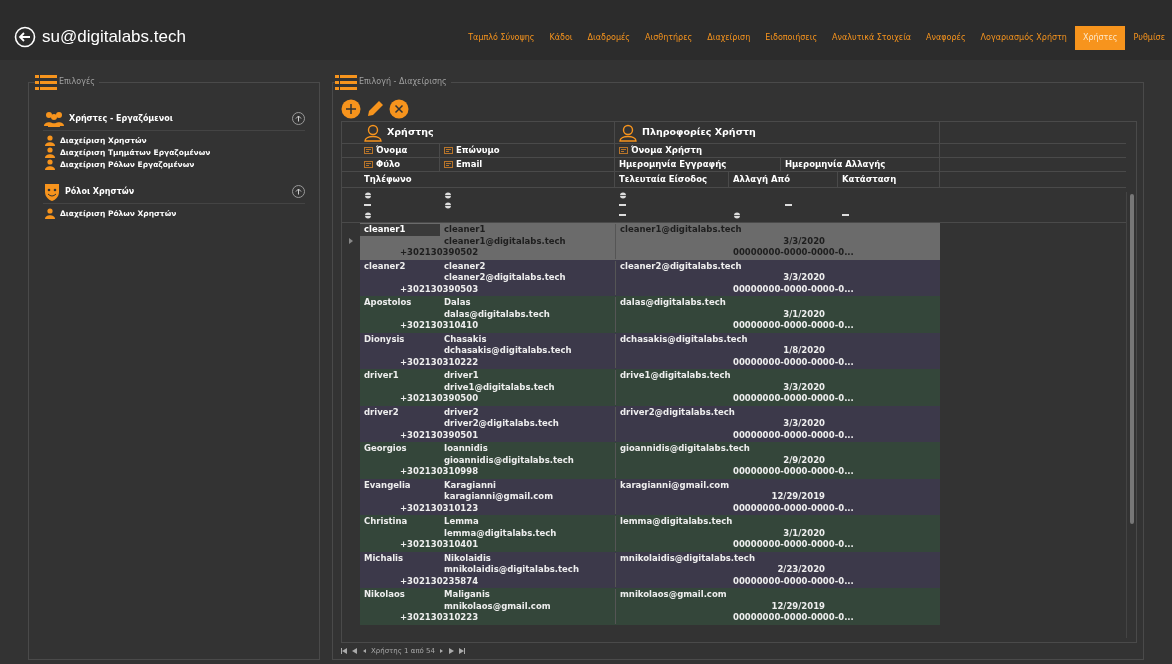  I want to click on table-cell: Evangelia, so click(387, 485).